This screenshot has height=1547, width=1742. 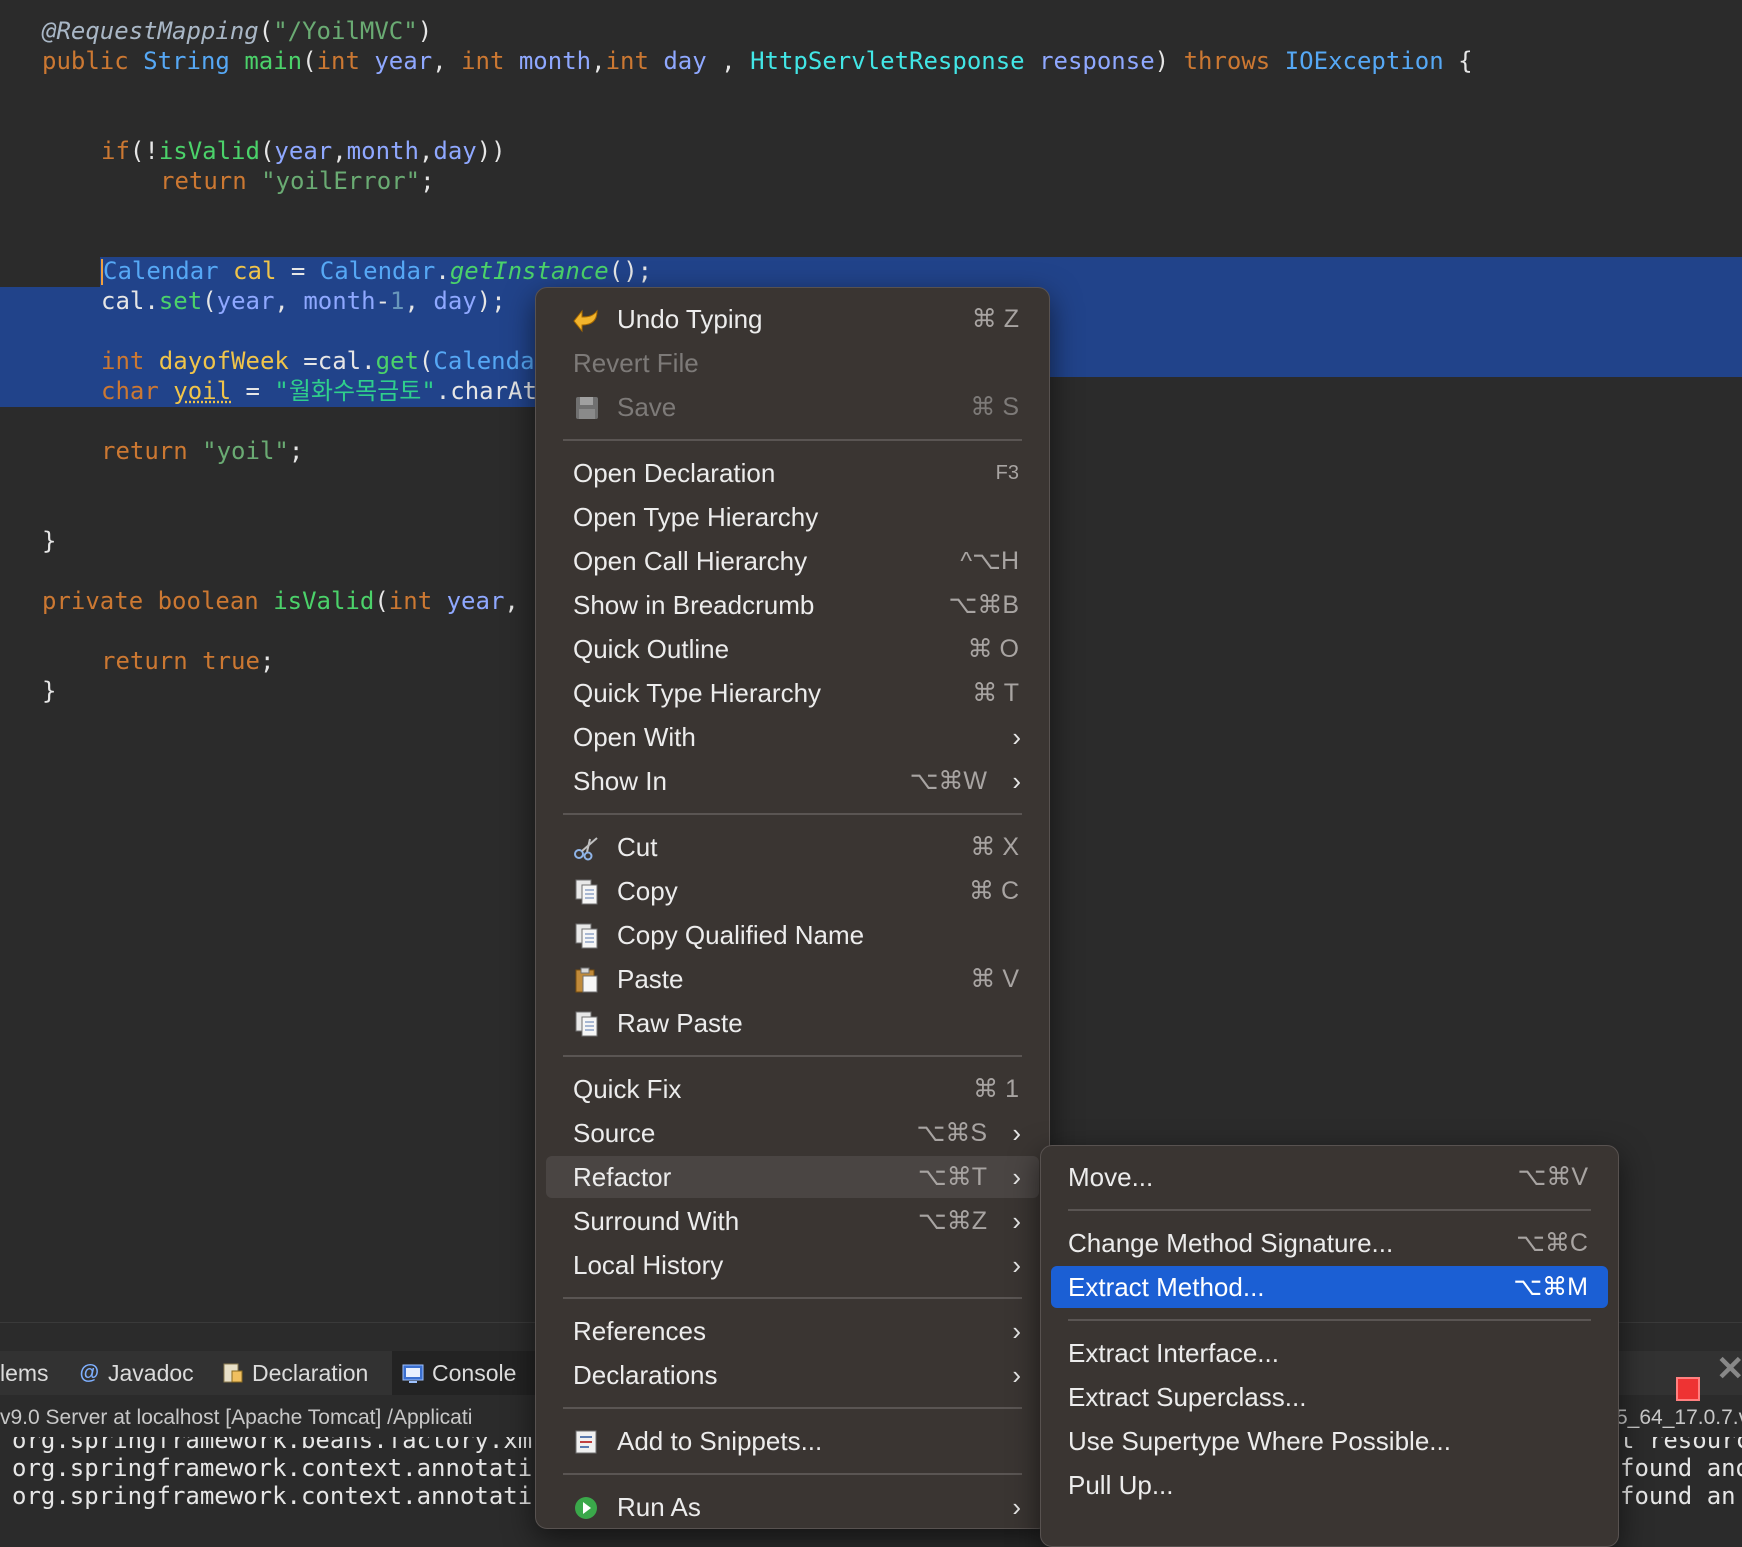 What do you see at coordinates (297, 181) in the screenshot?
I see `code-line: return "yoilError";` at bounding box center [297, 181].